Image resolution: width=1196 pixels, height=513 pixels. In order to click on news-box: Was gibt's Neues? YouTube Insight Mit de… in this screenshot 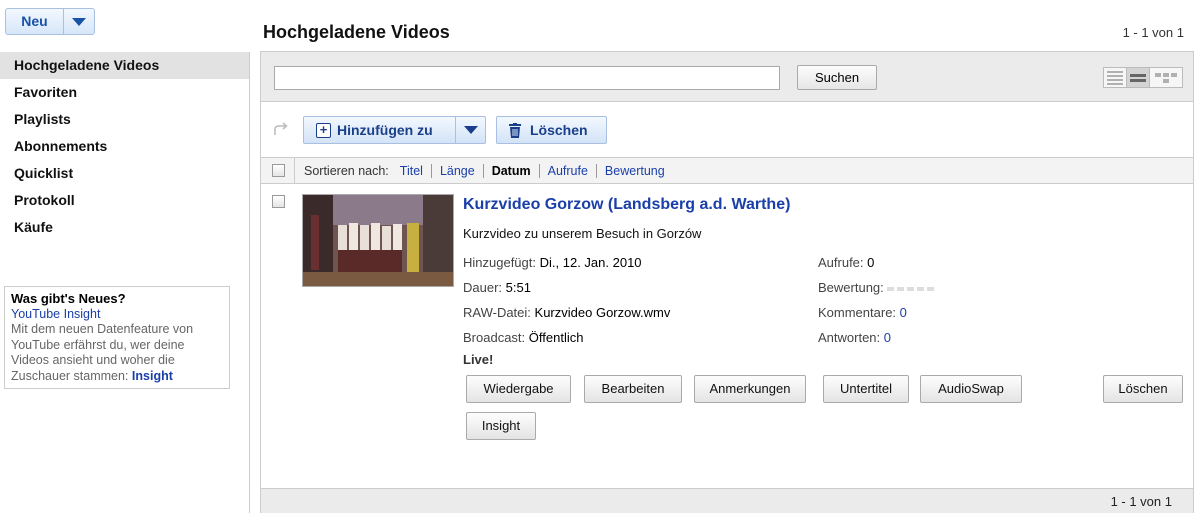, I will do `click(117, 337)`.